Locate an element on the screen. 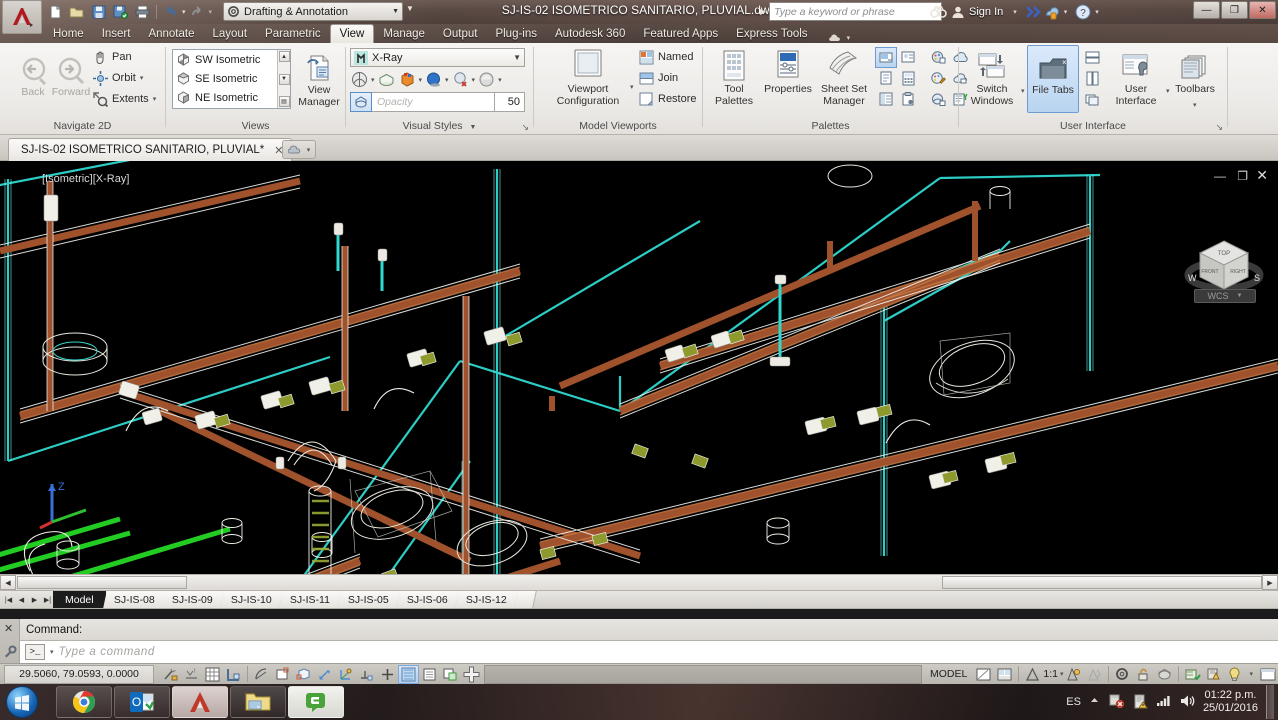 This screenshot has height=720, width=1278. clean-screen-toggle-icon is located at coordinates (1267, 674).